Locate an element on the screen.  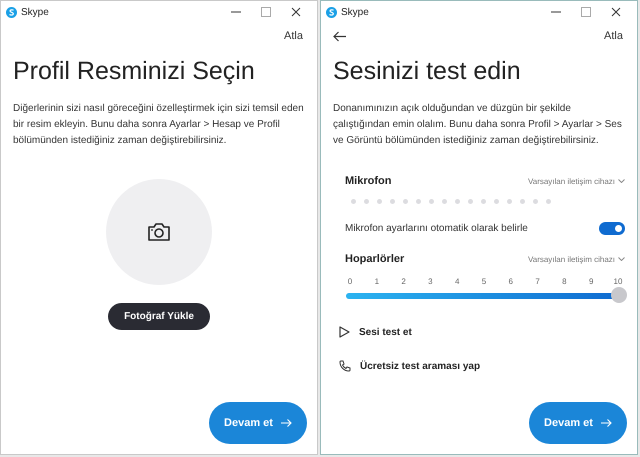
test-call-link: Ücretsiz test araması yap is located at coordinates (479, 366).